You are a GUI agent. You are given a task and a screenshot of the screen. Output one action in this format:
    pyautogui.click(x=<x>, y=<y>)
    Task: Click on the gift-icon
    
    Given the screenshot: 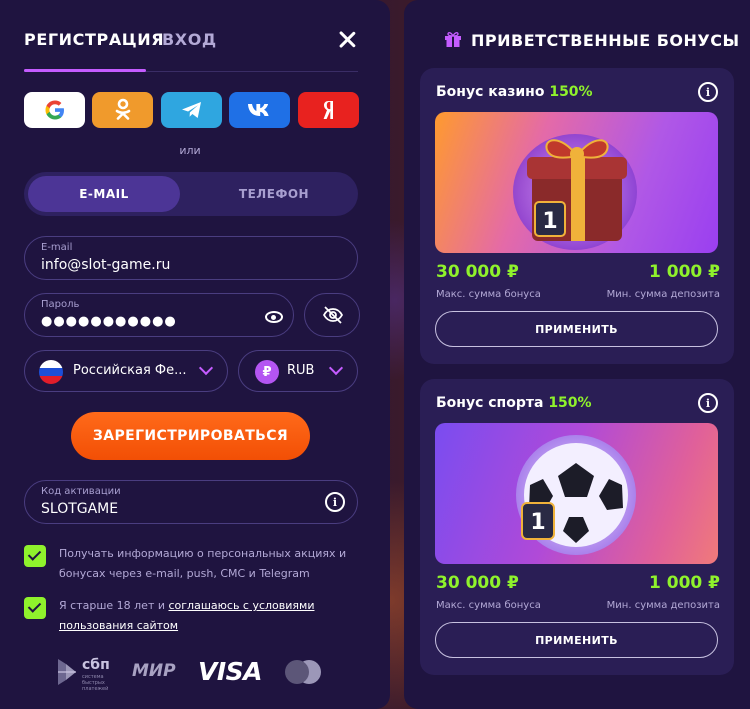 What is the action you would take?
    pyautogui.click(x=453, y=39)
    